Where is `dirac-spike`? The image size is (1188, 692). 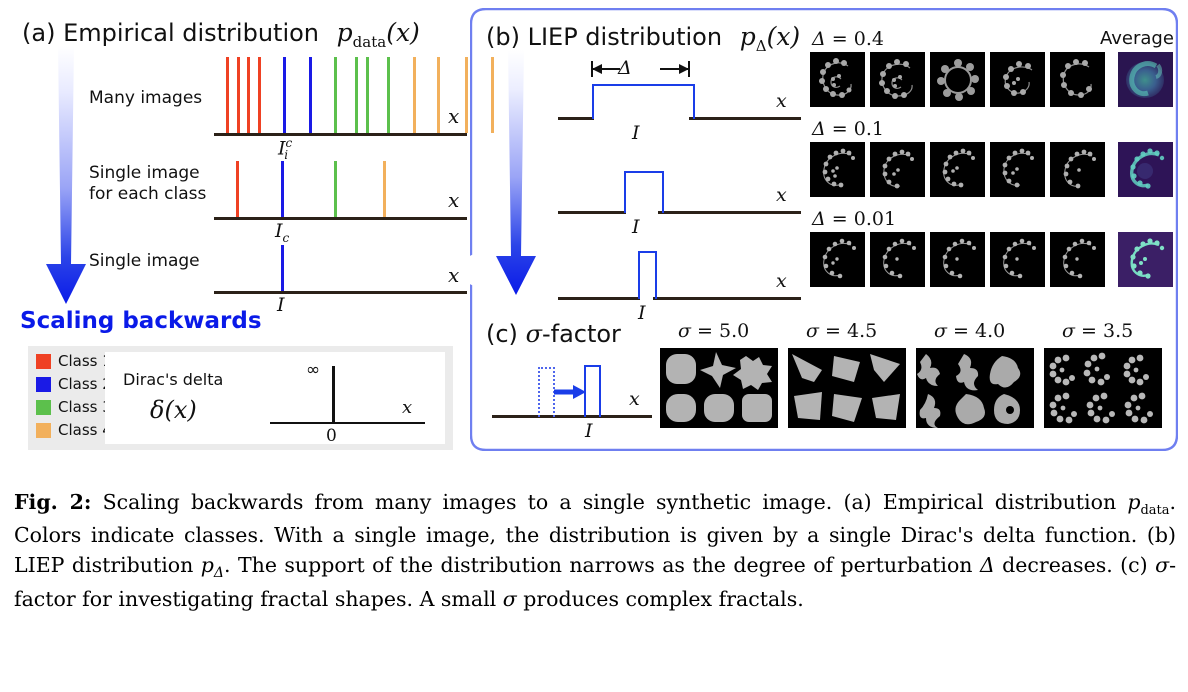
dirac-spike is located at coordinates (333, 395).